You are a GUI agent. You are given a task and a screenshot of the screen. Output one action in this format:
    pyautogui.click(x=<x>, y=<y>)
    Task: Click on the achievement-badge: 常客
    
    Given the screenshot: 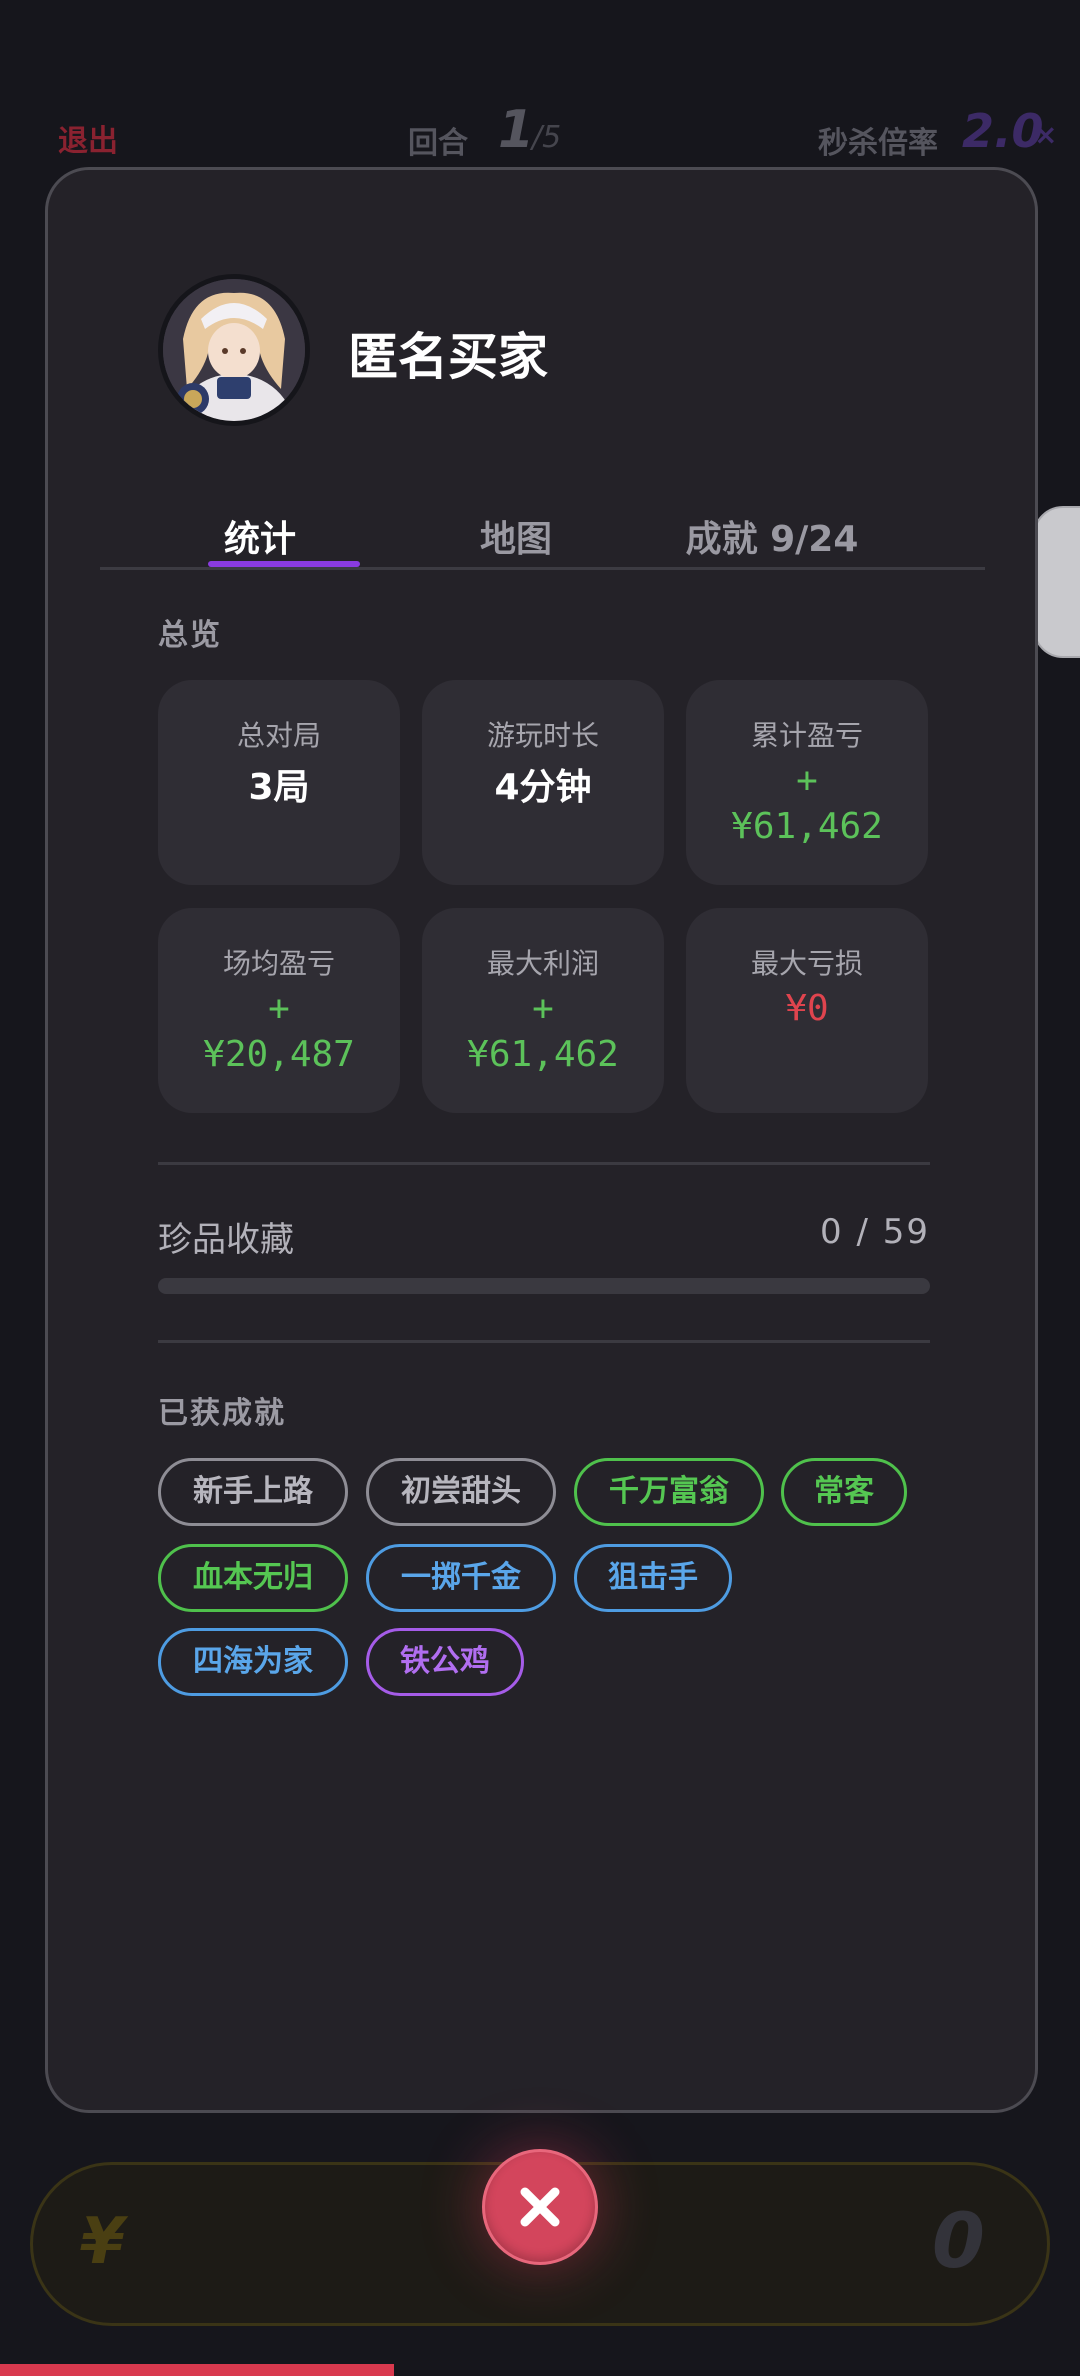 What is the action you would take?
    pyautogui.click(x=844, y=1492)
    